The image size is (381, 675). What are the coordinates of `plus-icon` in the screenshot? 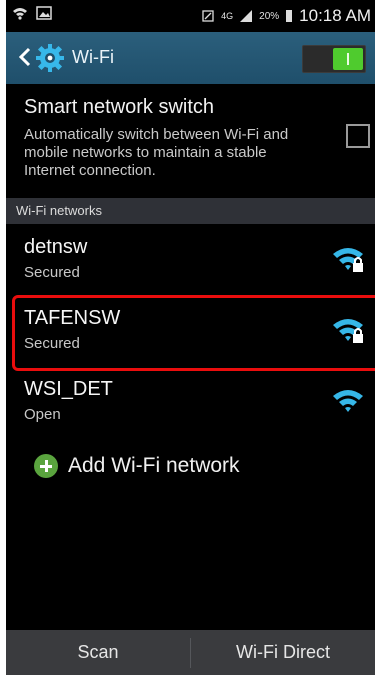 It's located at (46, 466).